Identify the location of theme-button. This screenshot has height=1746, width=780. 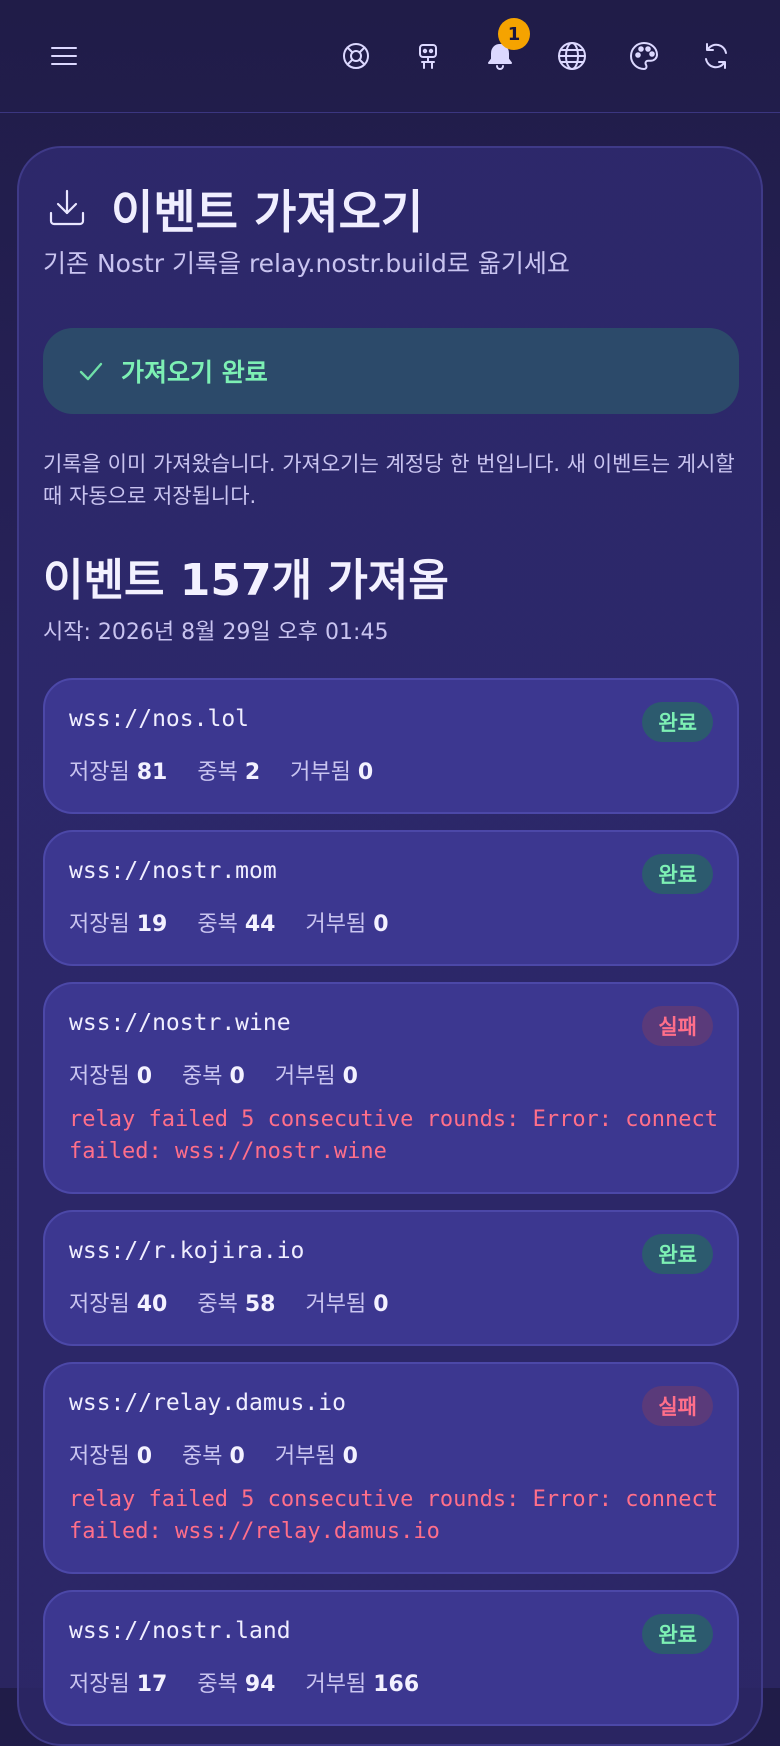
(644, 56).